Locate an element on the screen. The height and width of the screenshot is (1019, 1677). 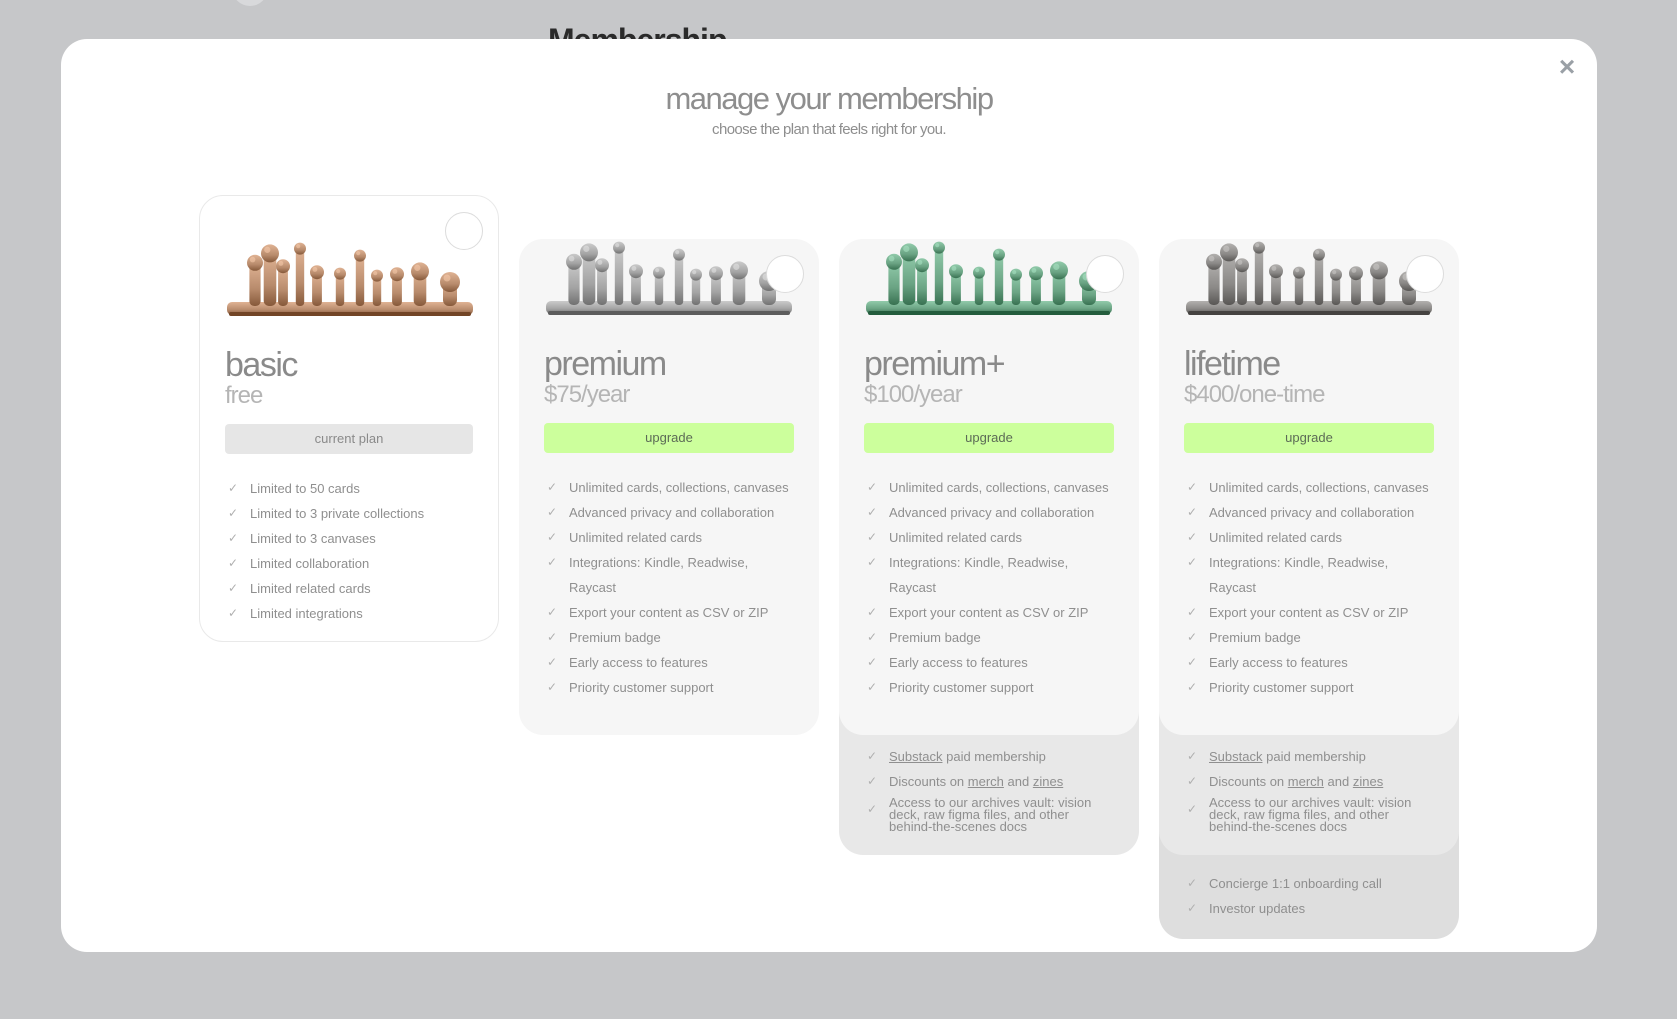
feature-item: ✓ Export your content as CSV or ZIP is located at coordinates (989, 612).